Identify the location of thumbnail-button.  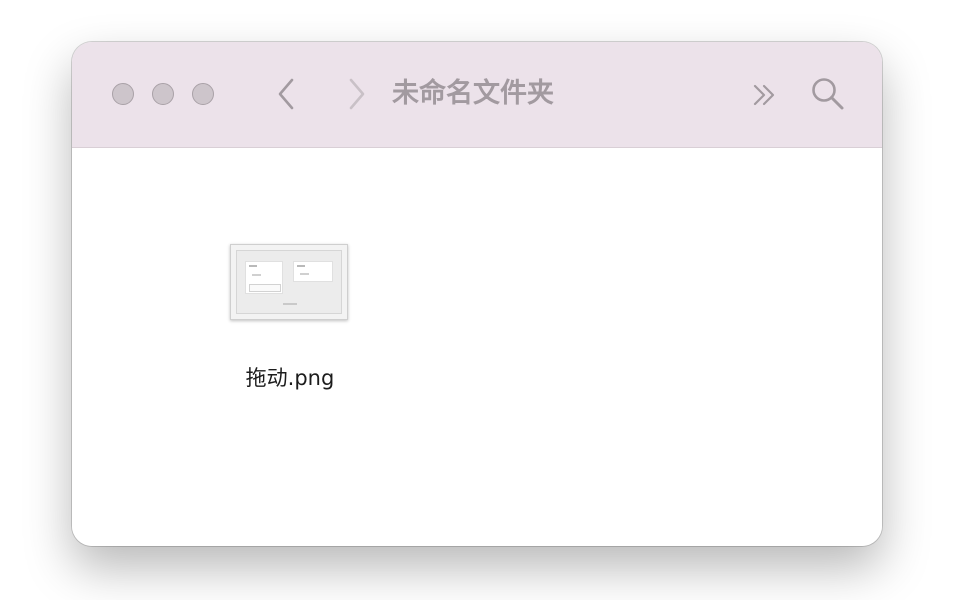
(265, 288).